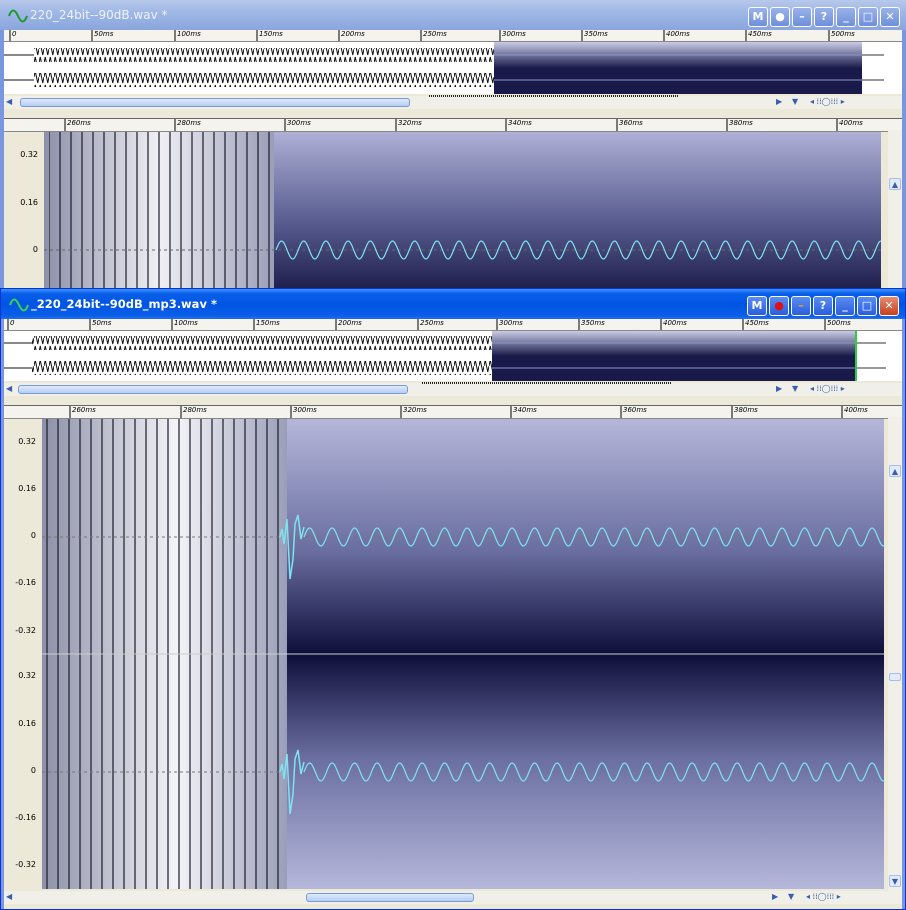 The image size is (906, 910). What do you see at coordinates (99, 15) in the screenshot?
I see `window-title: 220_24bit--90dB.wav *` at bounding box center [99, 15].